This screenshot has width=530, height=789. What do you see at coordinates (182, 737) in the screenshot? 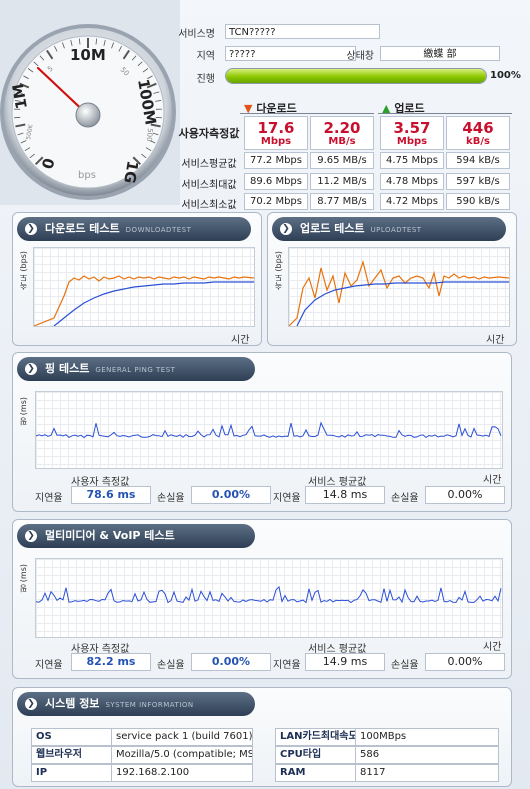
I see `os-value: service pack 1 (build 7601)` at bounding box center [182, 737].